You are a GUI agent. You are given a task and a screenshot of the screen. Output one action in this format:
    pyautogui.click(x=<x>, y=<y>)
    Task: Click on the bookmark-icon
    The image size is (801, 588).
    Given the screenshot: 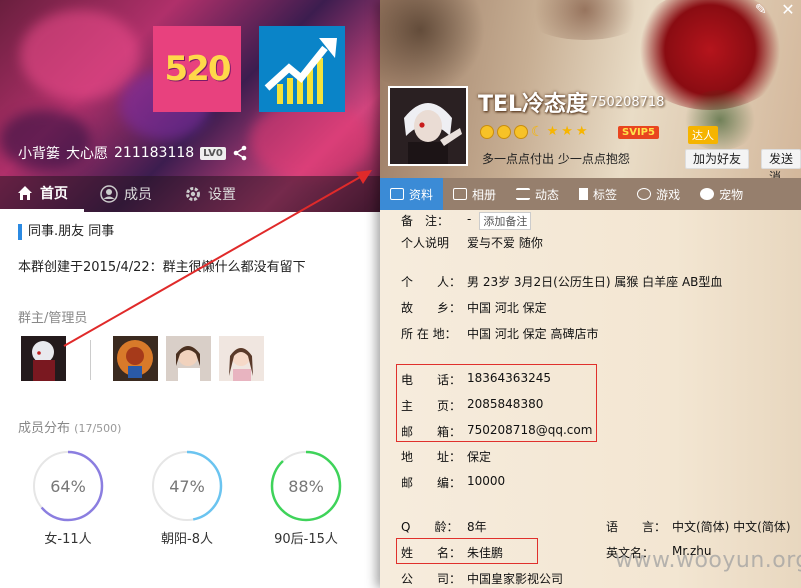 What is the action you would take?
    pyautogui.click(x=584, y=194)
    